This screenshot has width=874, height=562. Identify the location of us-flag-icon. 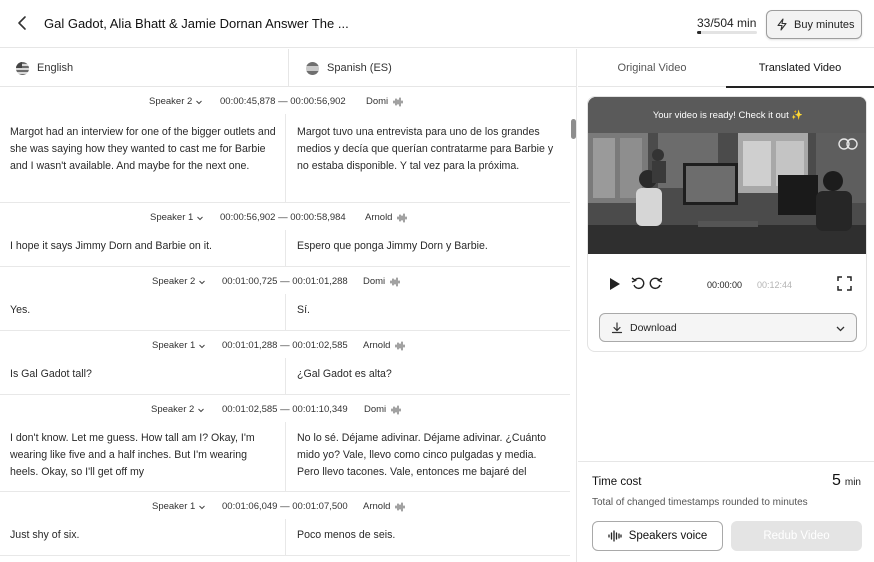
(22, 68).